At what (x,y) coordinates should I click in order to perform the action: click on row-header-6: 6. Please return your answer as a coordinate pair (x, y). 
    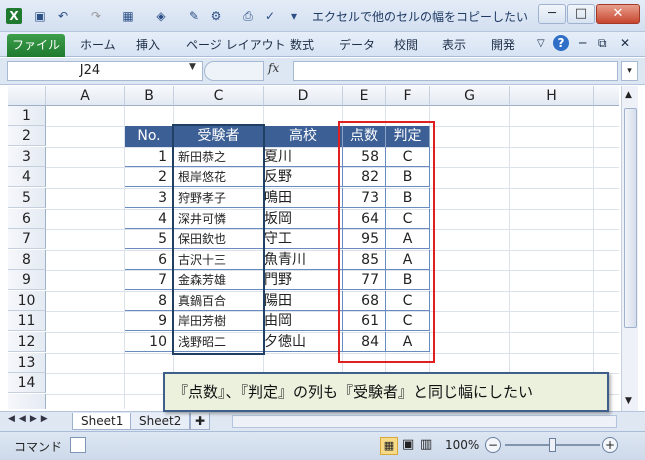
    Looking at the image, I should click on (27, 219).